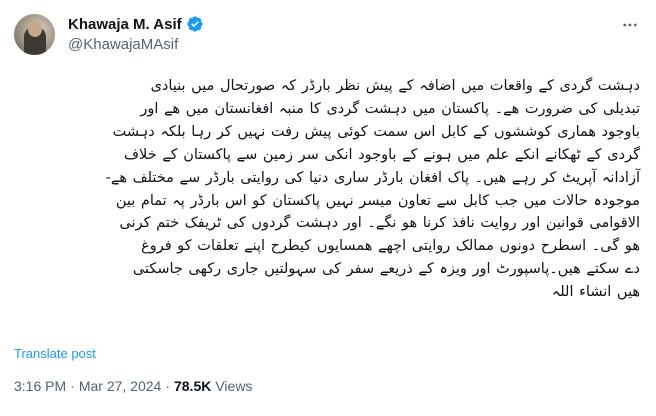  I want to click on author-name-row: Khawaja M. Asif, so click(136, 24).